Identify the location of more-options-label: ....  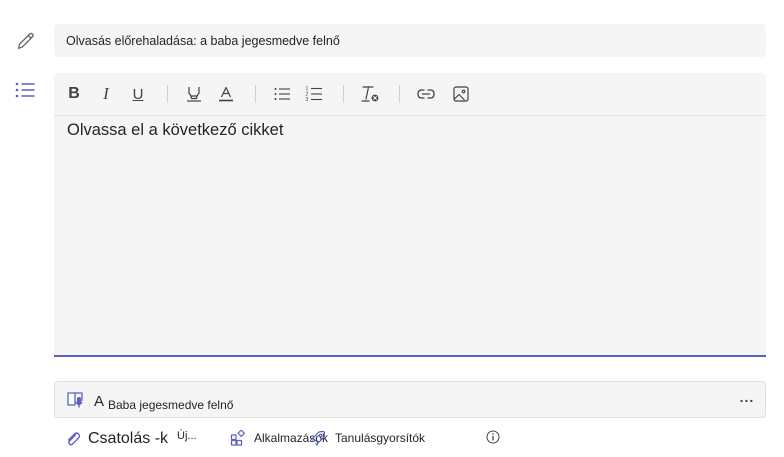
(747, 397).